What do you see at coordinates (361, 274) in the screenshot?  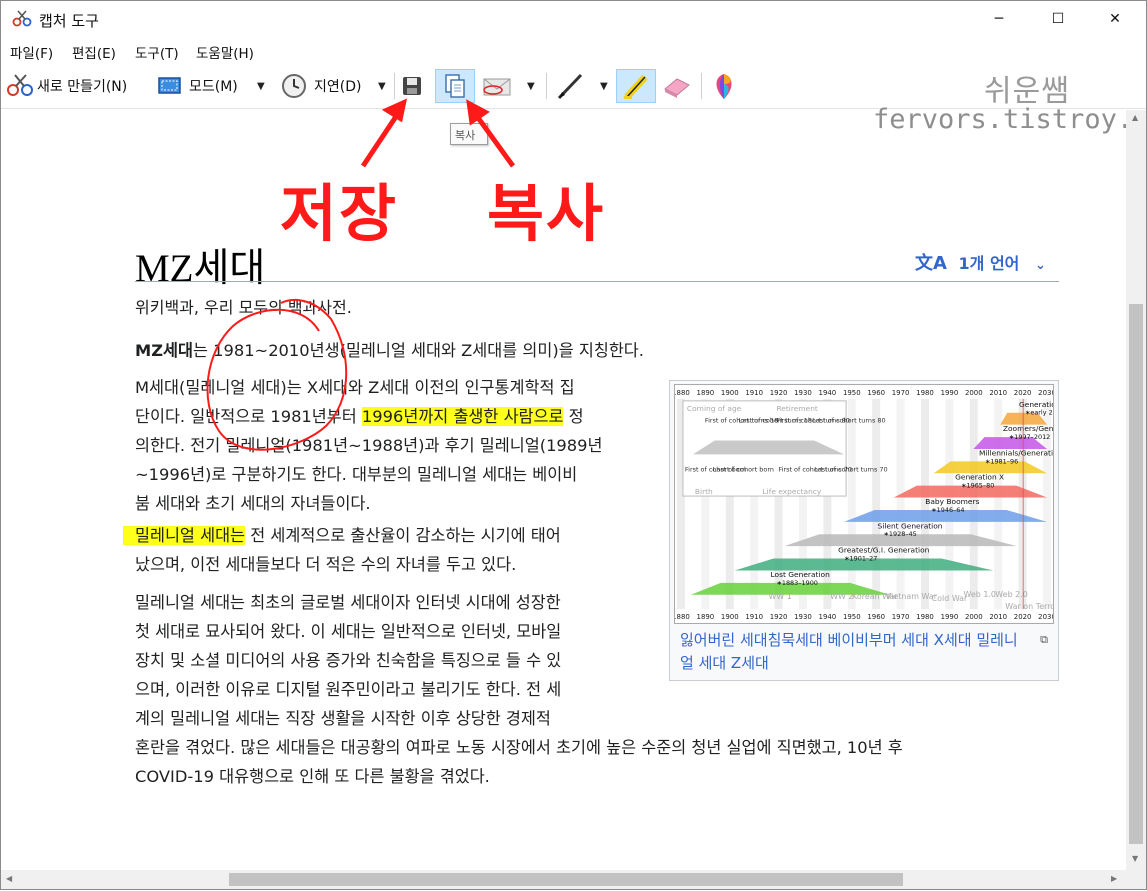 I see `annotation-layer` at bounding box center [361, 274].